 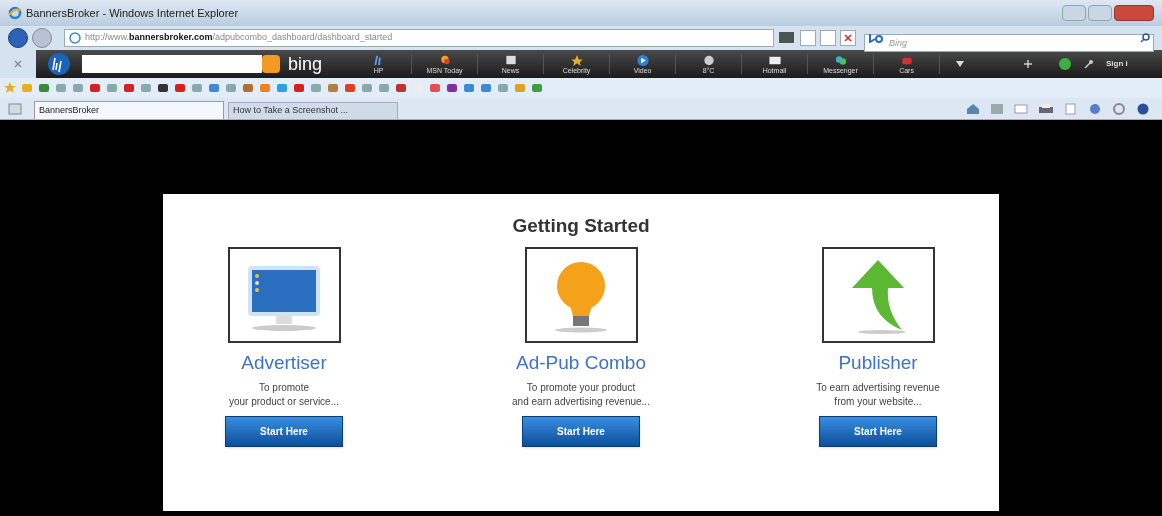 What do you see at coordinates (828, 38) in the screenshot?
I see `refresh-button` at bounding box center [828, 38].